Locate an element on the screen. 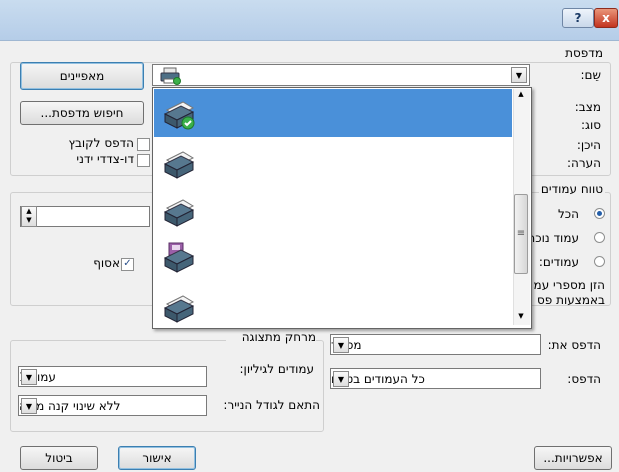 This screenshot has height=472, width=619. all-pages-label: הכל is located at coordinates (568, 214).